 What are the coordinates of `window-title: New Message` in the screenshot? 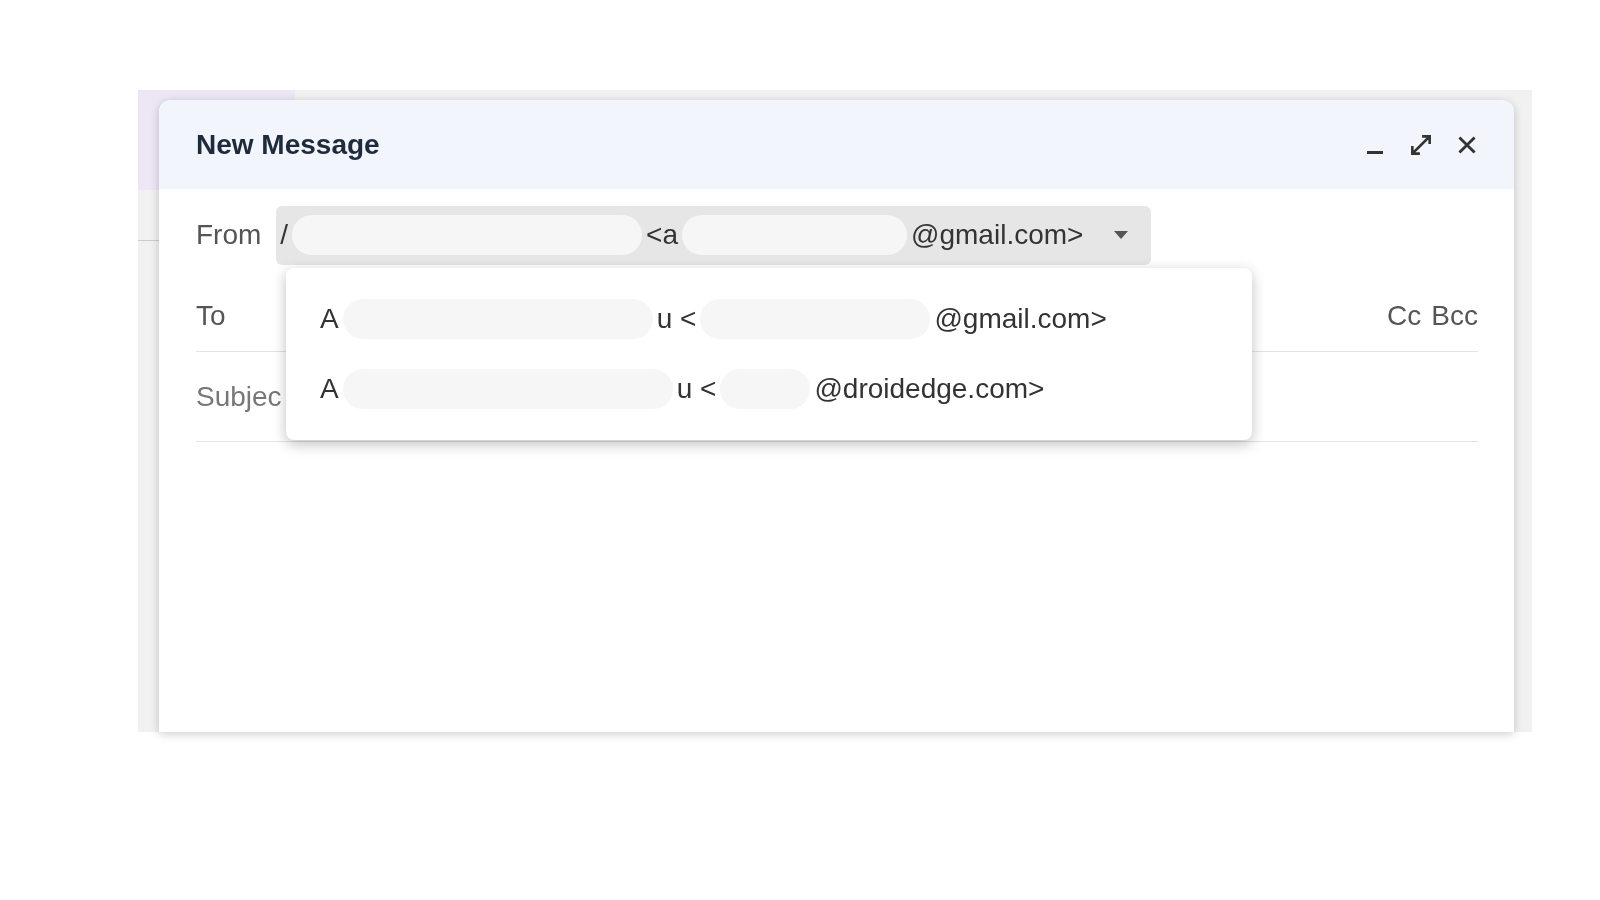 It's located at (288, 144).